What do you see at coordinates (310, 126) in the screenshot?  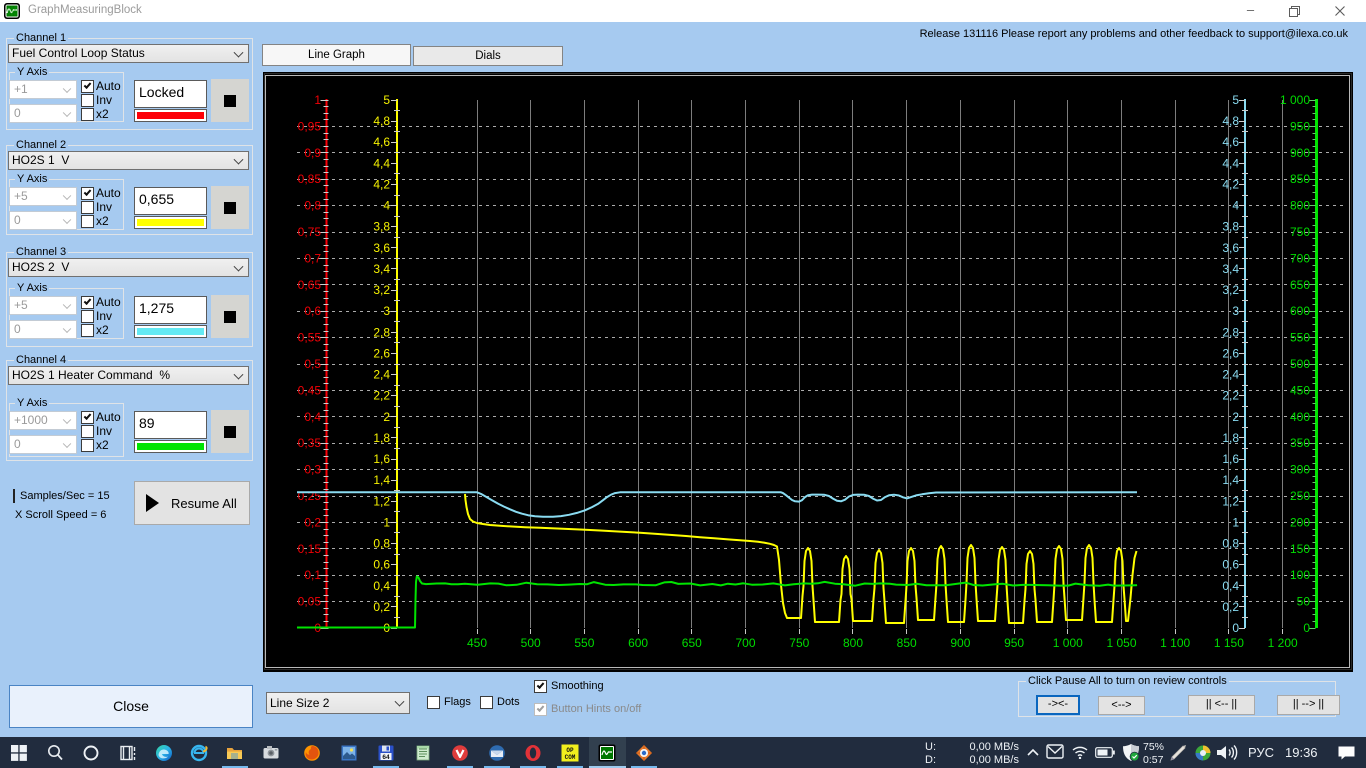 I see `svg-text: 0,95` at bounding box center [310, 126].